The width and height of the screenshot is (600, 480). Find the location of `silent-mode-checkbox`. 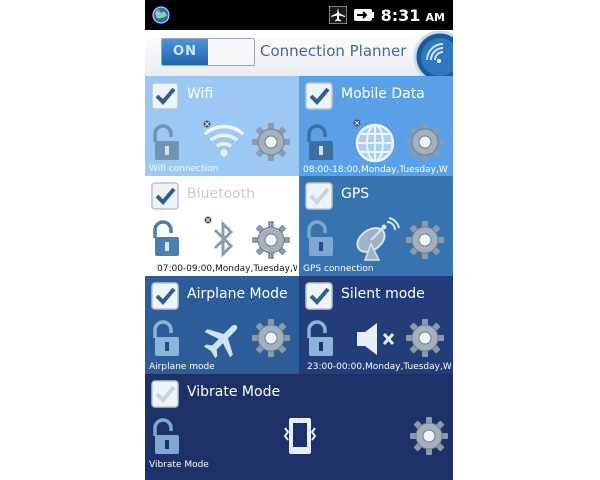

silent-mode-checkbox is located at coordinates (319, 296).